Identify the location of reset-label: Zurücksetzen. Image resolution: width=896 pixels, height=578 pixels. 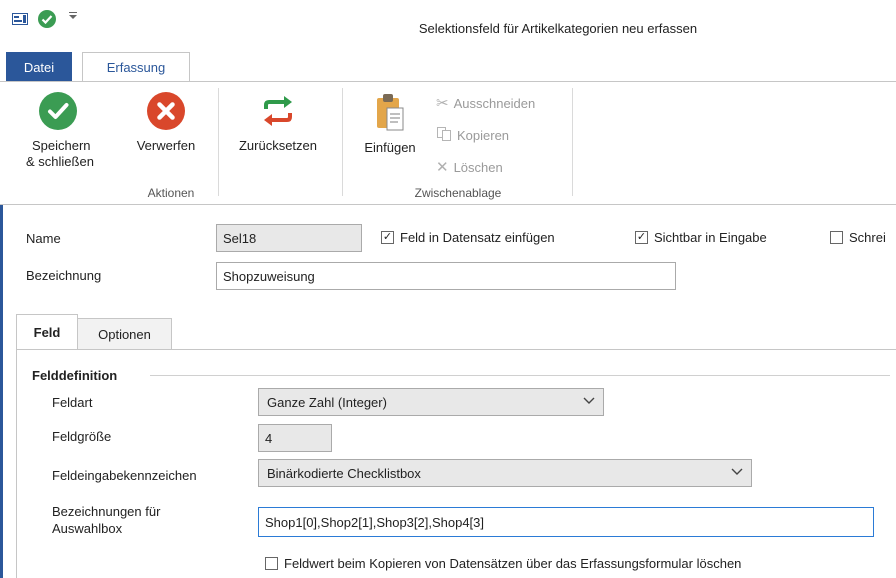
(278, 145).